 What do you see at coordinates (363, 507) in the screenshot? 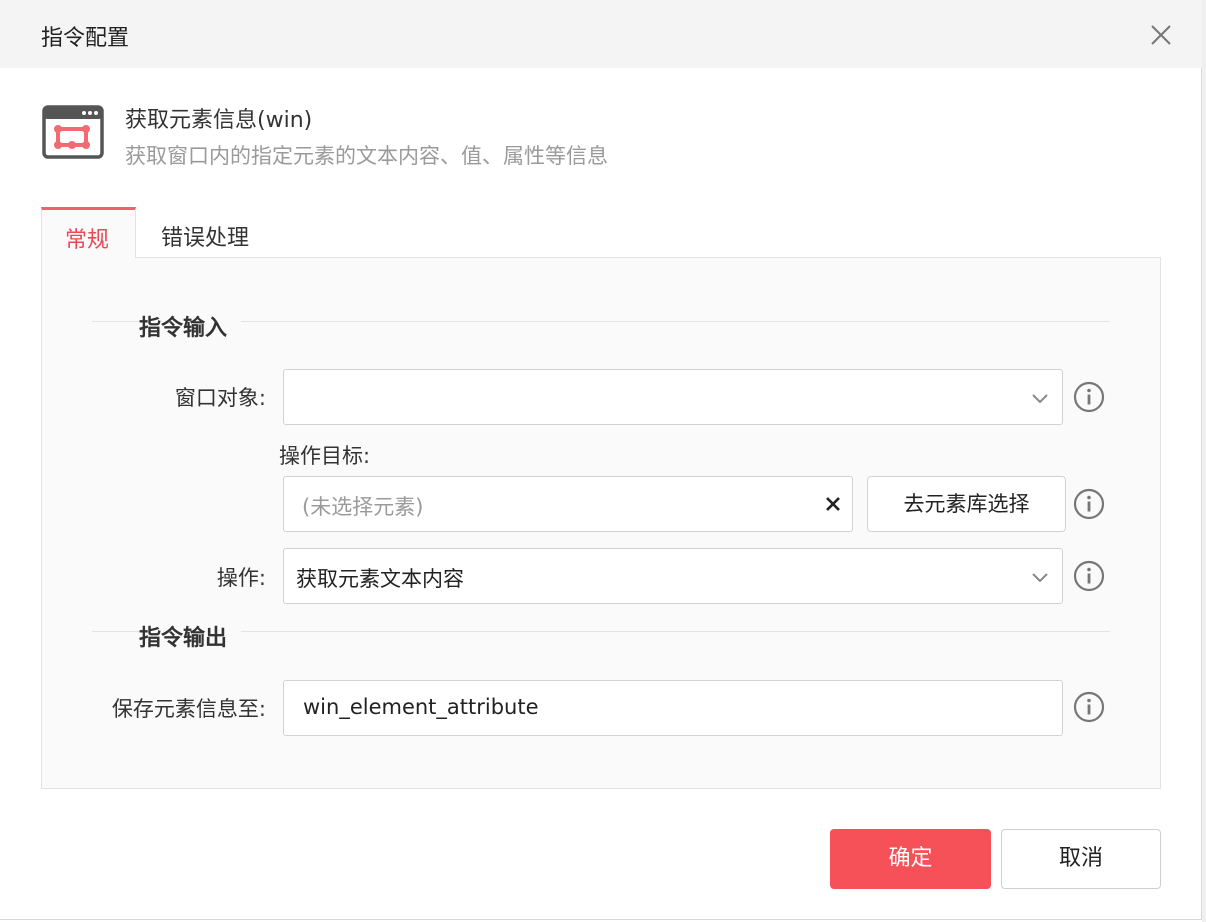
I see `target-placeholder: (未选择元素)` at bounding box center [363, 507].